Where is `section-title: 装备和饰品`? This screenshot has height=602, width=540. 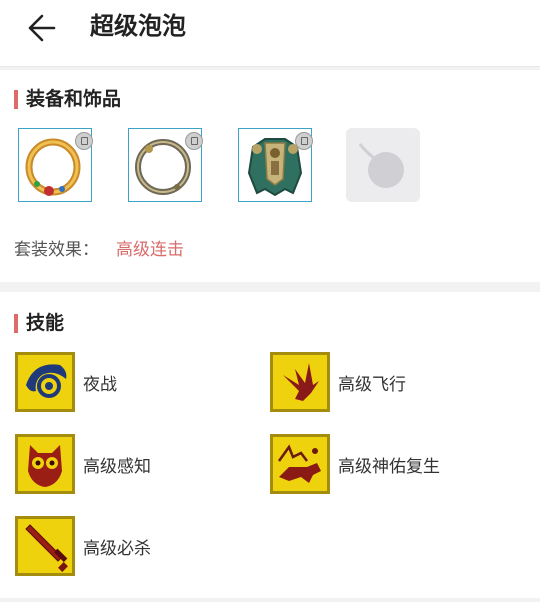 section-title: 装备和饰品 is located at coordinates (67, 99).